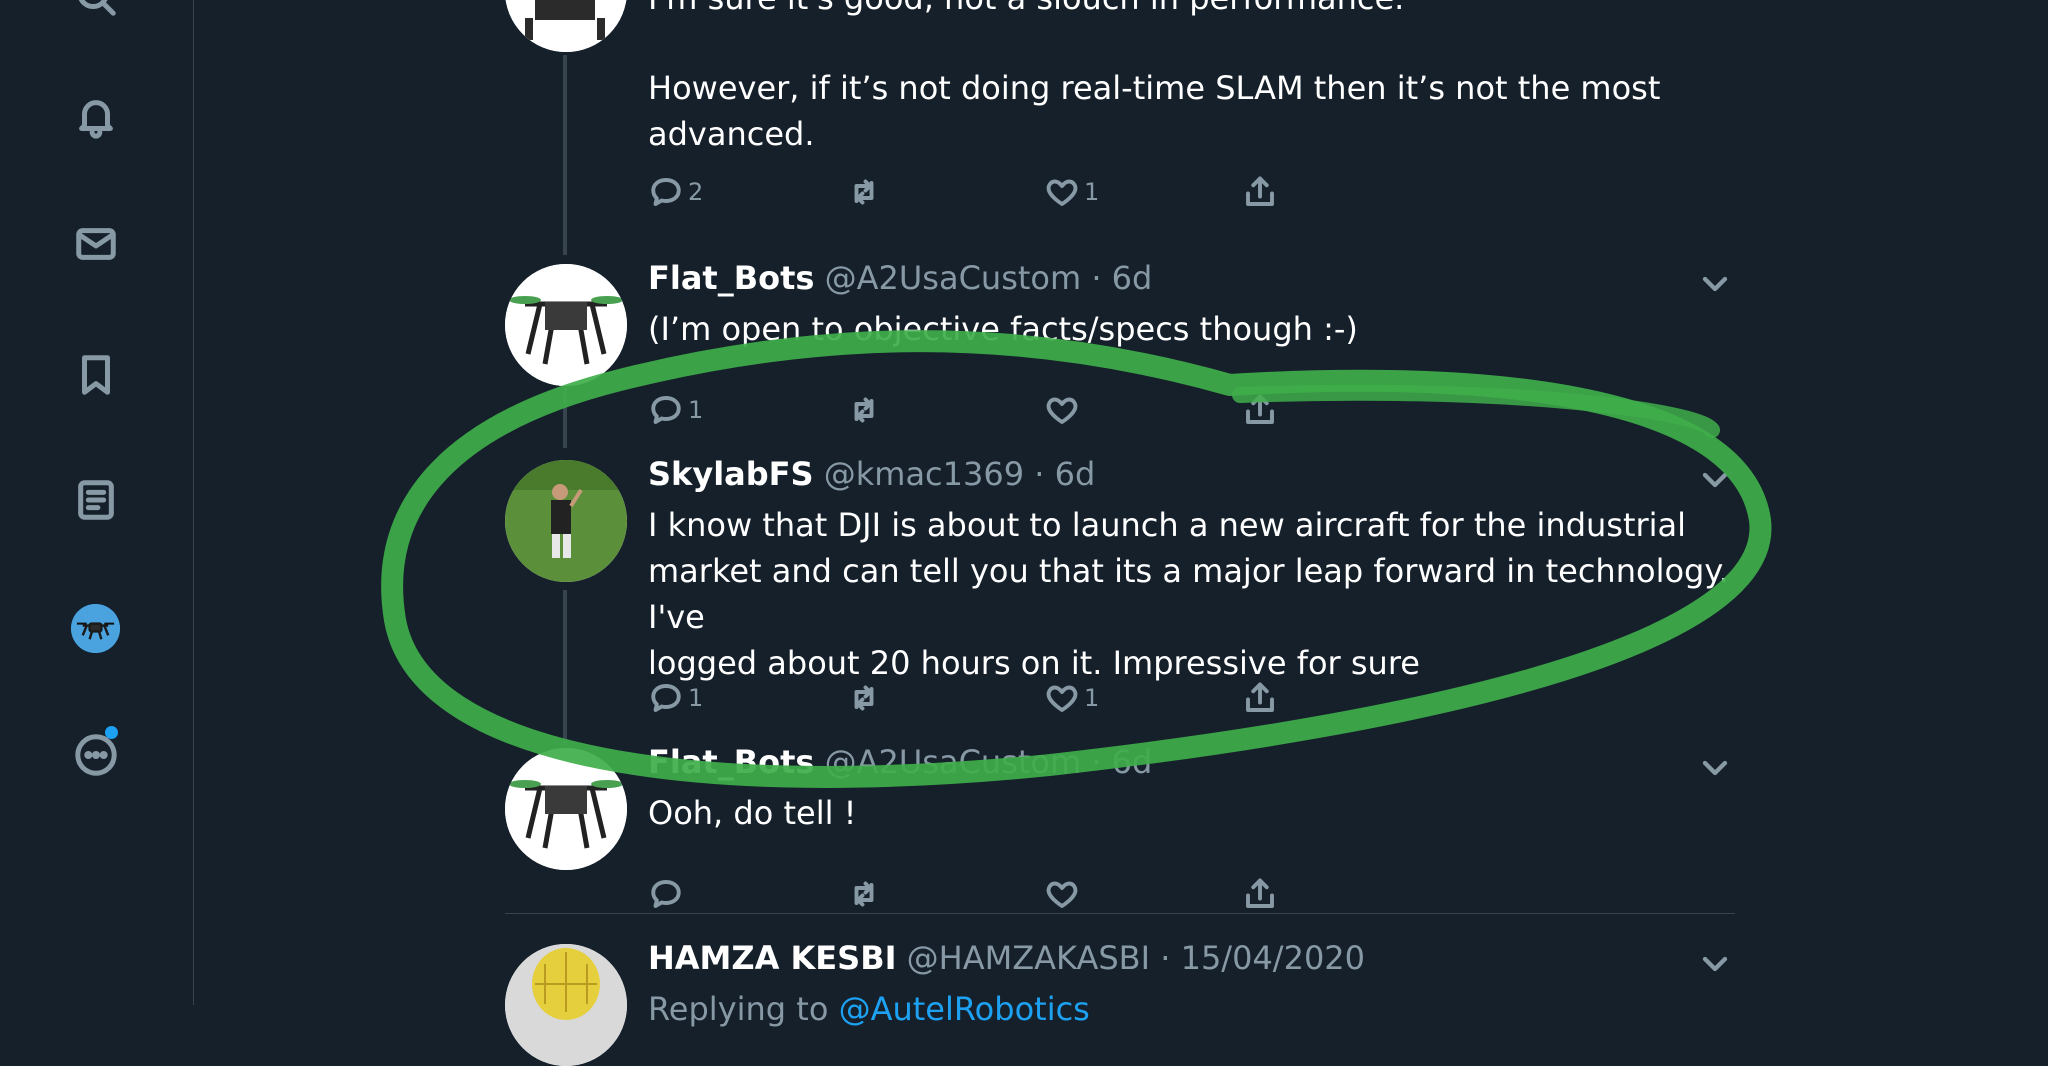  What do you see at coordinates (738, 1009) in the screenshot?
I see `replying-prefix: Replying to` at bounding box center [738, 1009].